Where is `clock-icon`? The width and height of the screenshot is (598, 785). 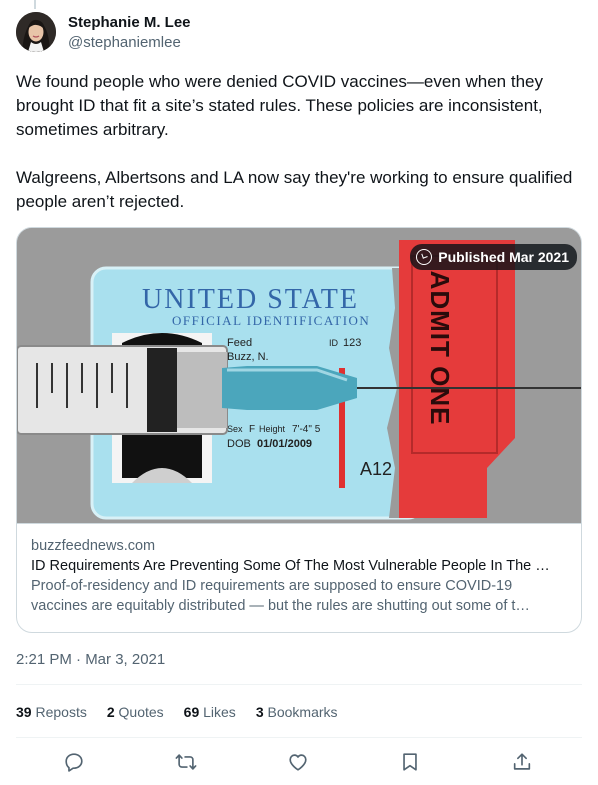
clock-icon is located at coordinates (424, 257).